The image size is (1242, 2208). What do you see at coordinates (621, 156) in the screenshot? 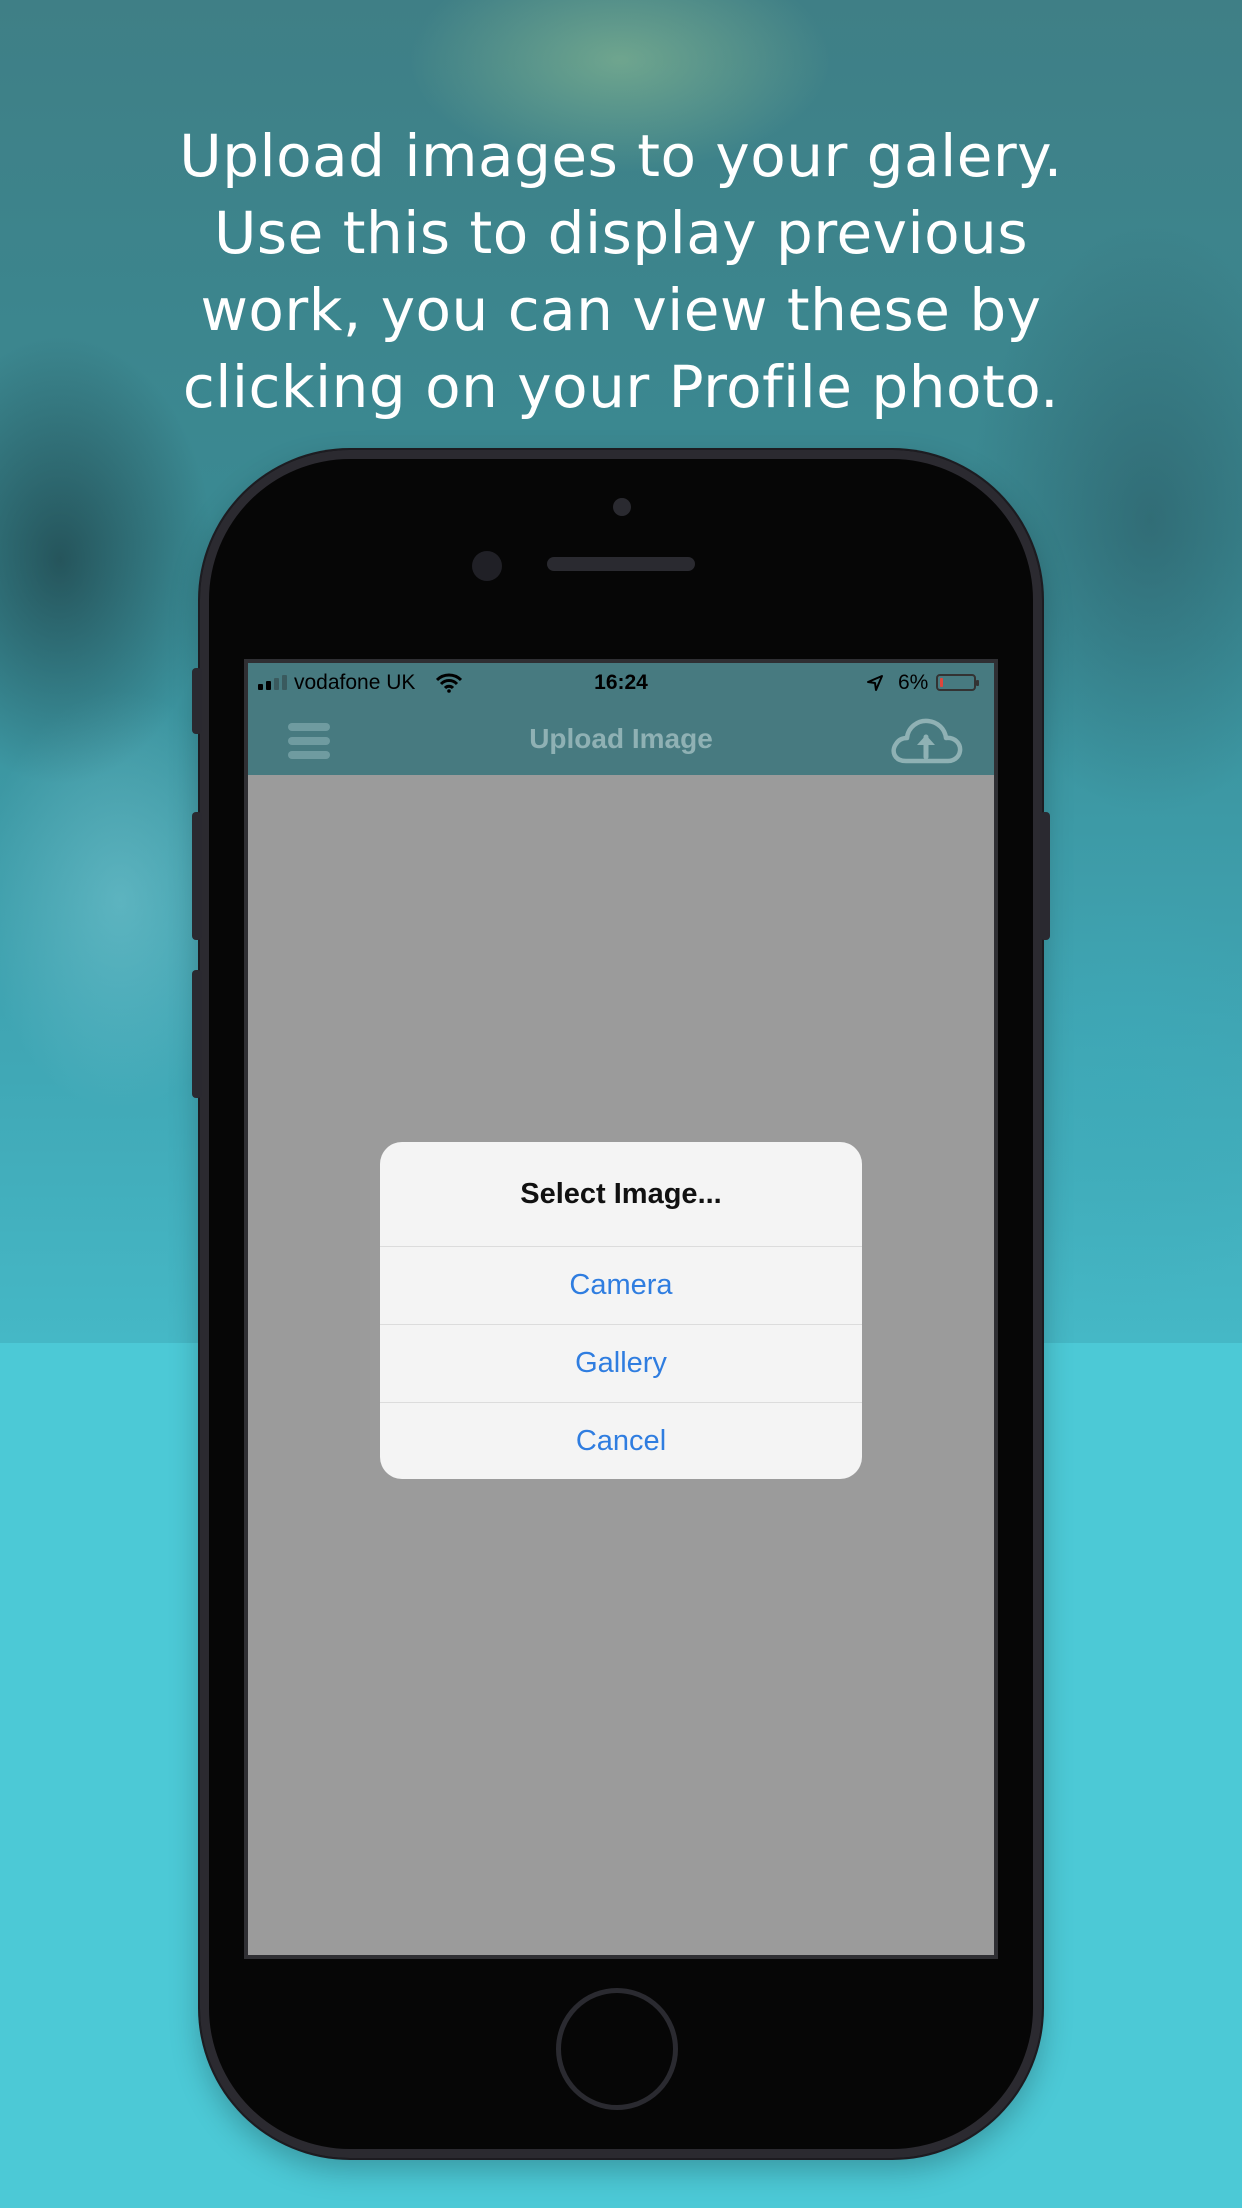
I see `headline-line: Upload images to your galery.` at bounding box center [621, 156].